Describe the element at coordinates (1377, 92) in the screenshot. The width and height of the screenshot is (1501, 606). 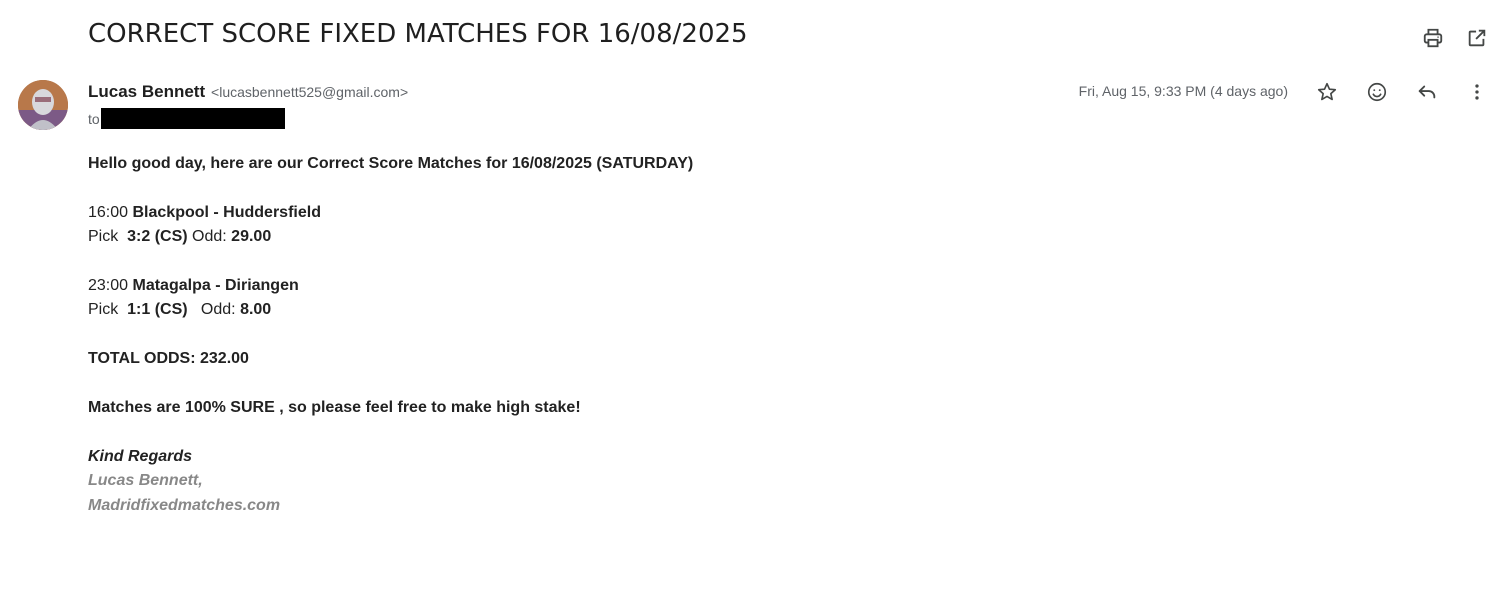
I see `emoji-reaction-icon` at that location.